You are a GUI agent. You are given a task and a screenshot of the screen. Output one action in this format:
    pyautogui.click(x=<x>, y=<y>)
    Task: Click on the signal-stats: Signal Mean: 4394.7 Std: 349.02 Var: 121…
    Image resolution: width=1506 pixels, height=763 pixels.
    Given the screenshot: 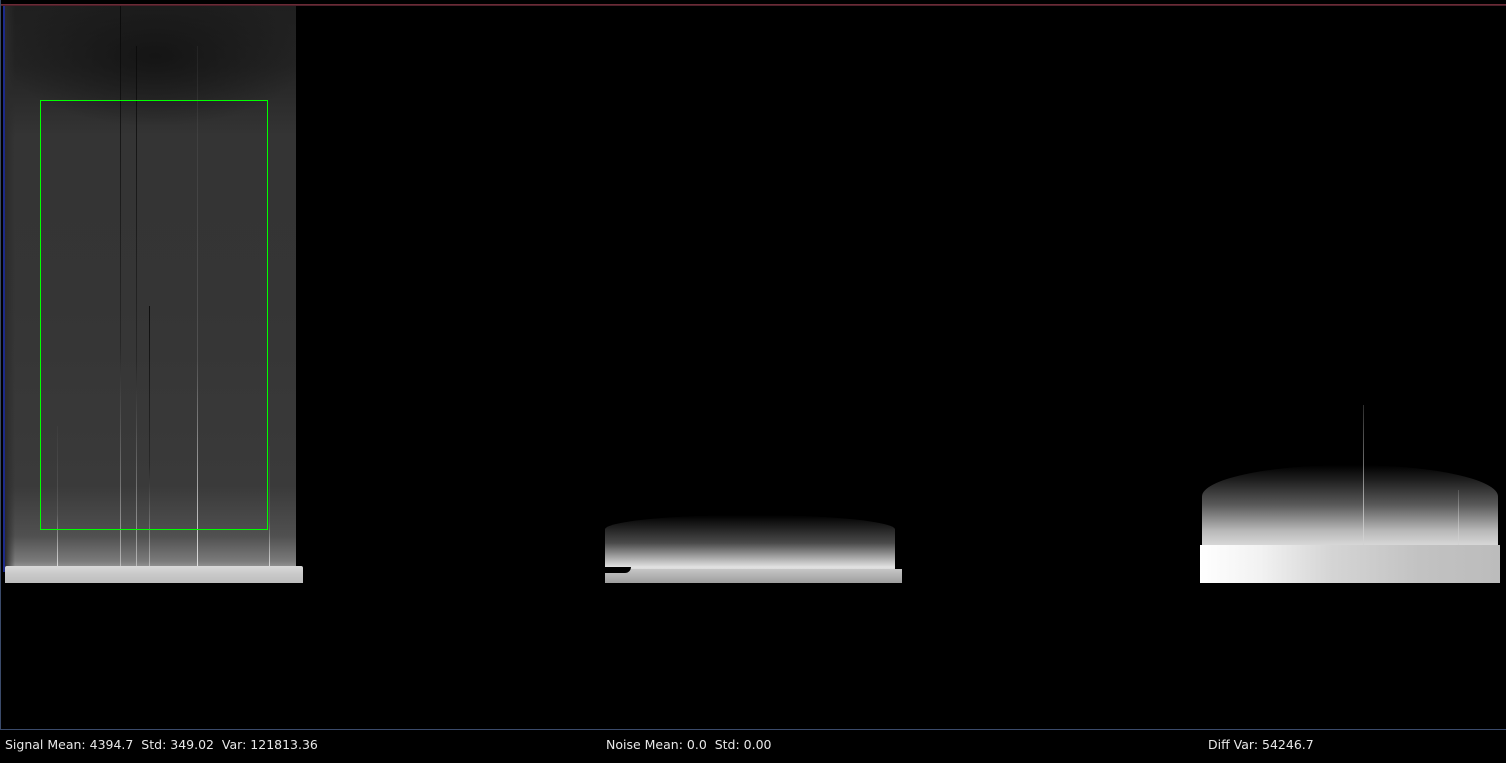 What is the action you would take?
    pyautogui.click(x=161, y=744)
    